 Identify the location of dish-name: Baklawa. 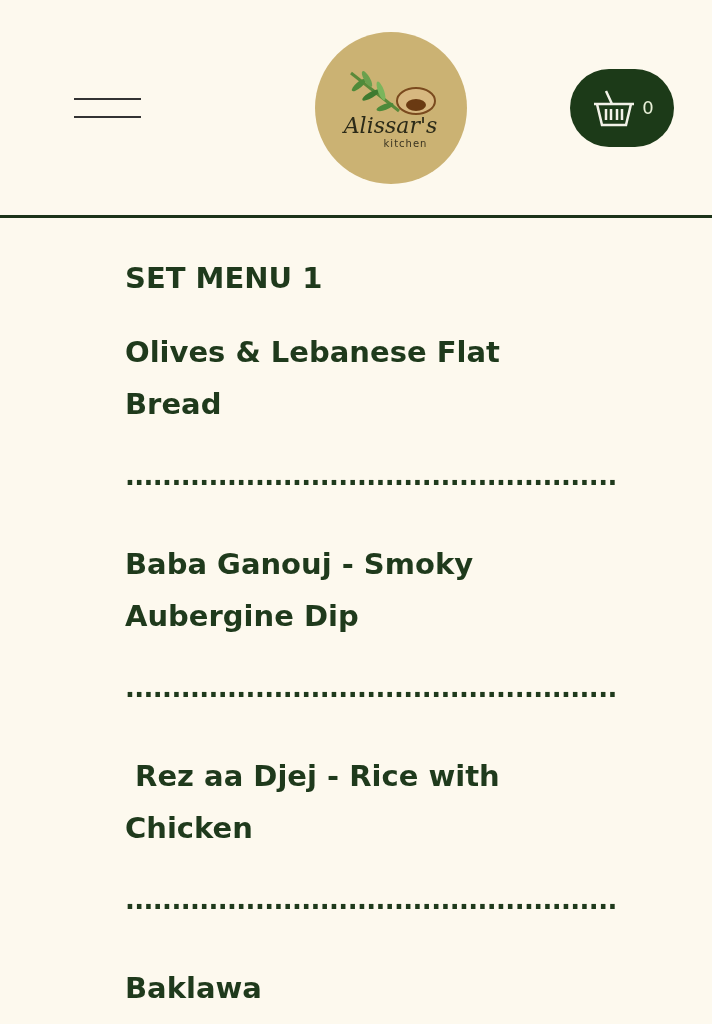
(194, 988).